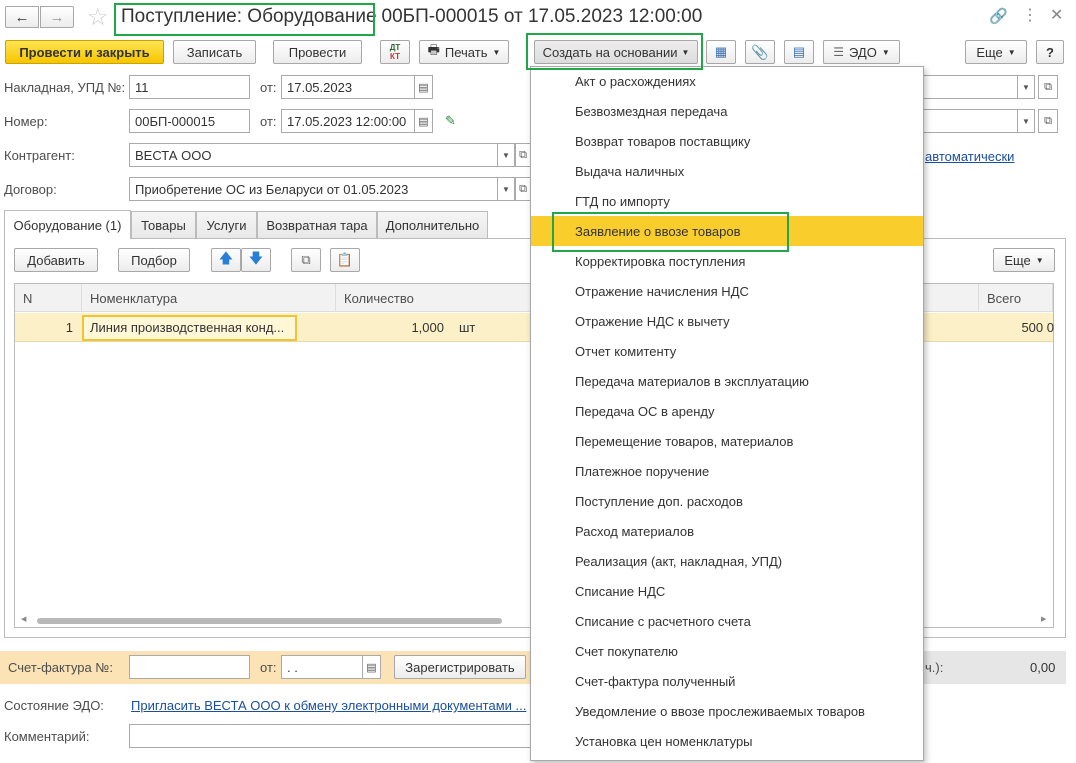  I want to click on tab-returnable: Возвратная тара, so click(317, 224).